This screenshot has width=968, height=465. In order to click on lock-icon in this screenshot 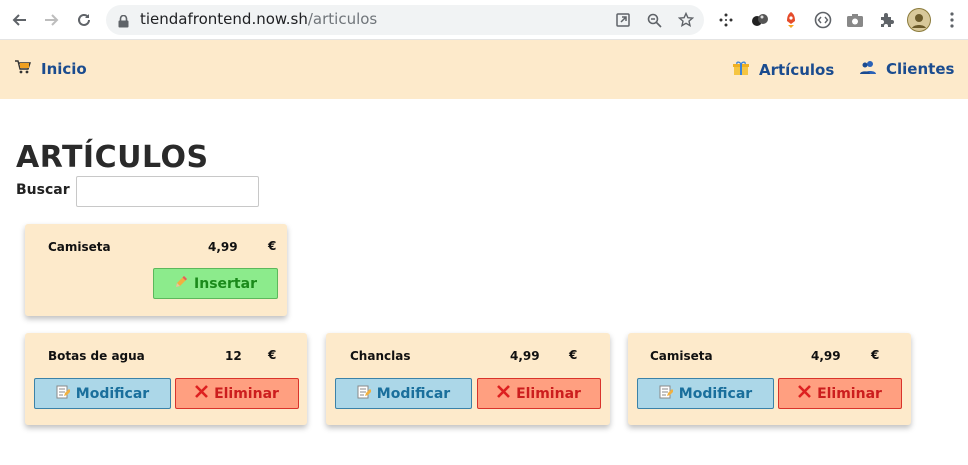, I will do `click(123, 22)`.